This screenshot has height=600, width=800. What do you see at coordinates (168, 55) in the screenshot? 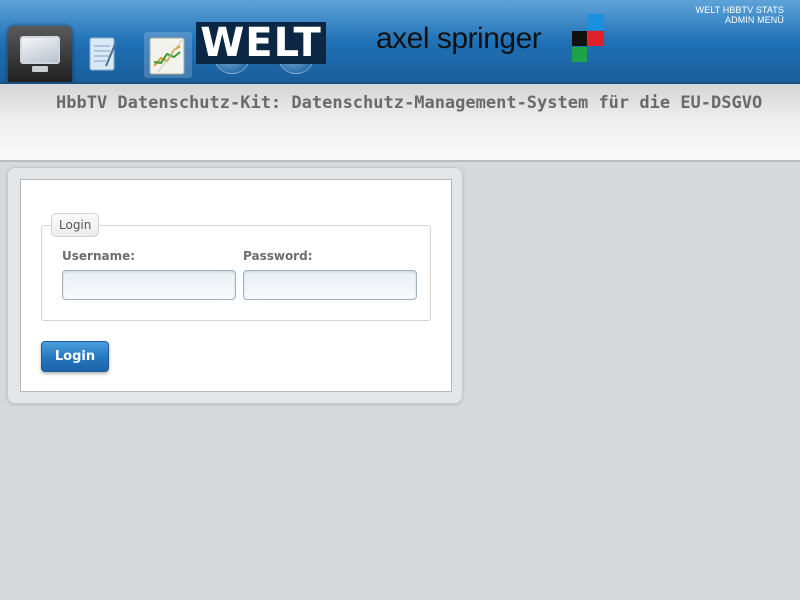
I see `chart-icon` at bounding box center [168, 55].